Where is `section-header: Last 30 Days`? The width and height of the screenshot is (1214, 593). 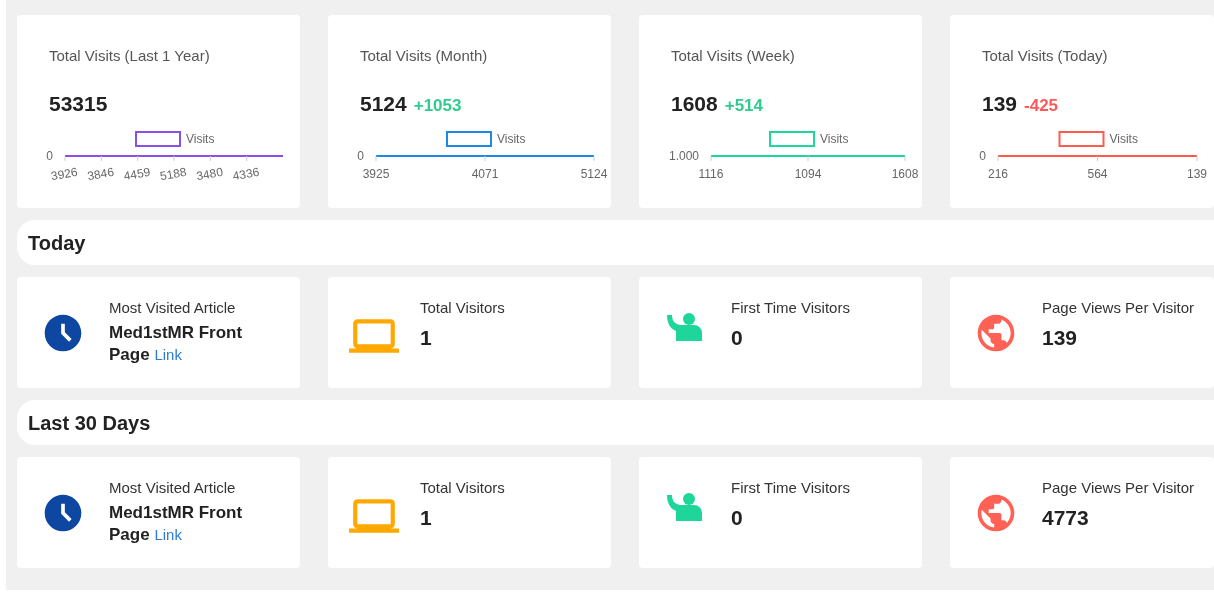 section-header: Last 30 Days is located at coordinates (615, 422).